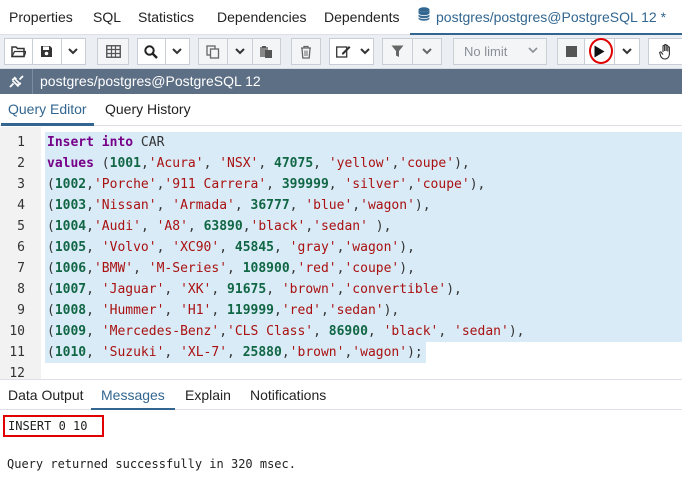 This screenshot has height=492, width=682. Describe the element at coordinates (208, 395) in the screenshot. I see `tab-explain: Explain` at that location.